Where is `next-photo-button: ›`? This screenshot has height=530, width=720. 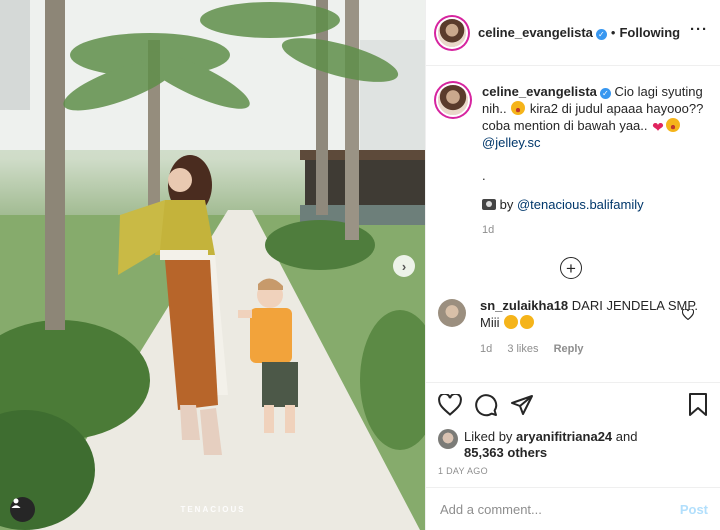 next-photo-button: › is located at coordinates (404, 266).